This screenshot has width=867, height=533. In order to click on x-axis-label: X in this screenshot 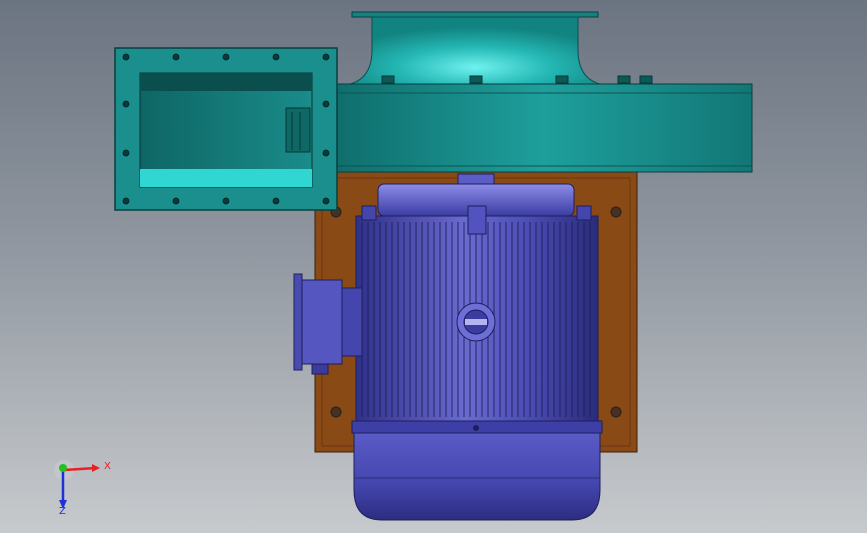, I will do `click(107, 466)`.